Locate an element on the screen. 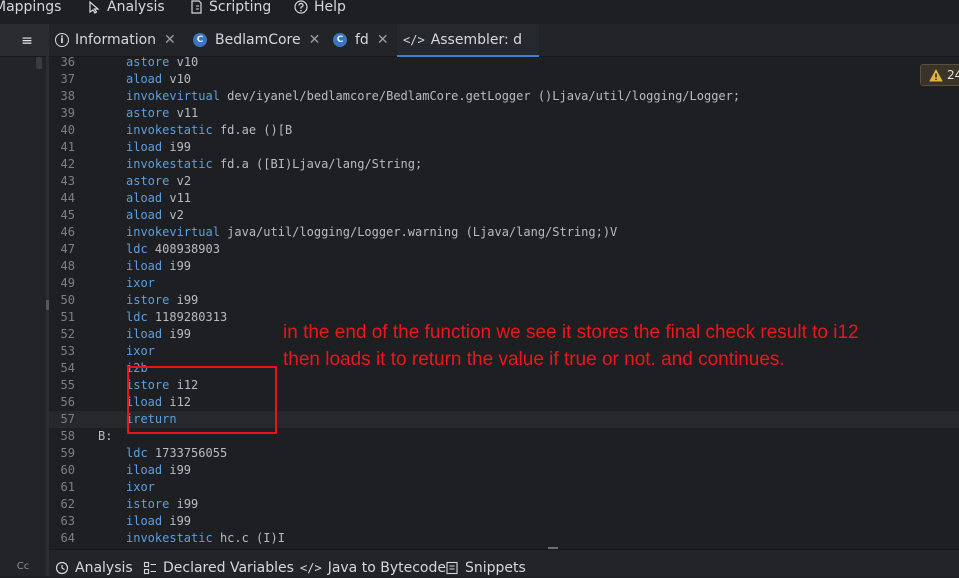  instruction: aload v10 is located at coordinates (158, 79).